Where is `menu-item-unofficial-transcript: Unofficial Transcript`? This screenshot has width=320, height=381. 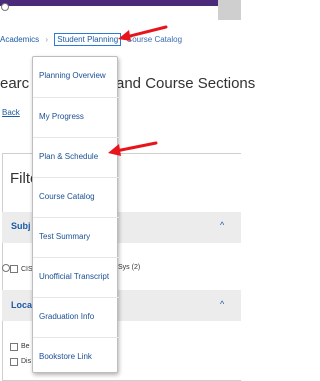 menu-item-unofficial-transcript: Unofficial Transcript is located at coordinates (76, 275).